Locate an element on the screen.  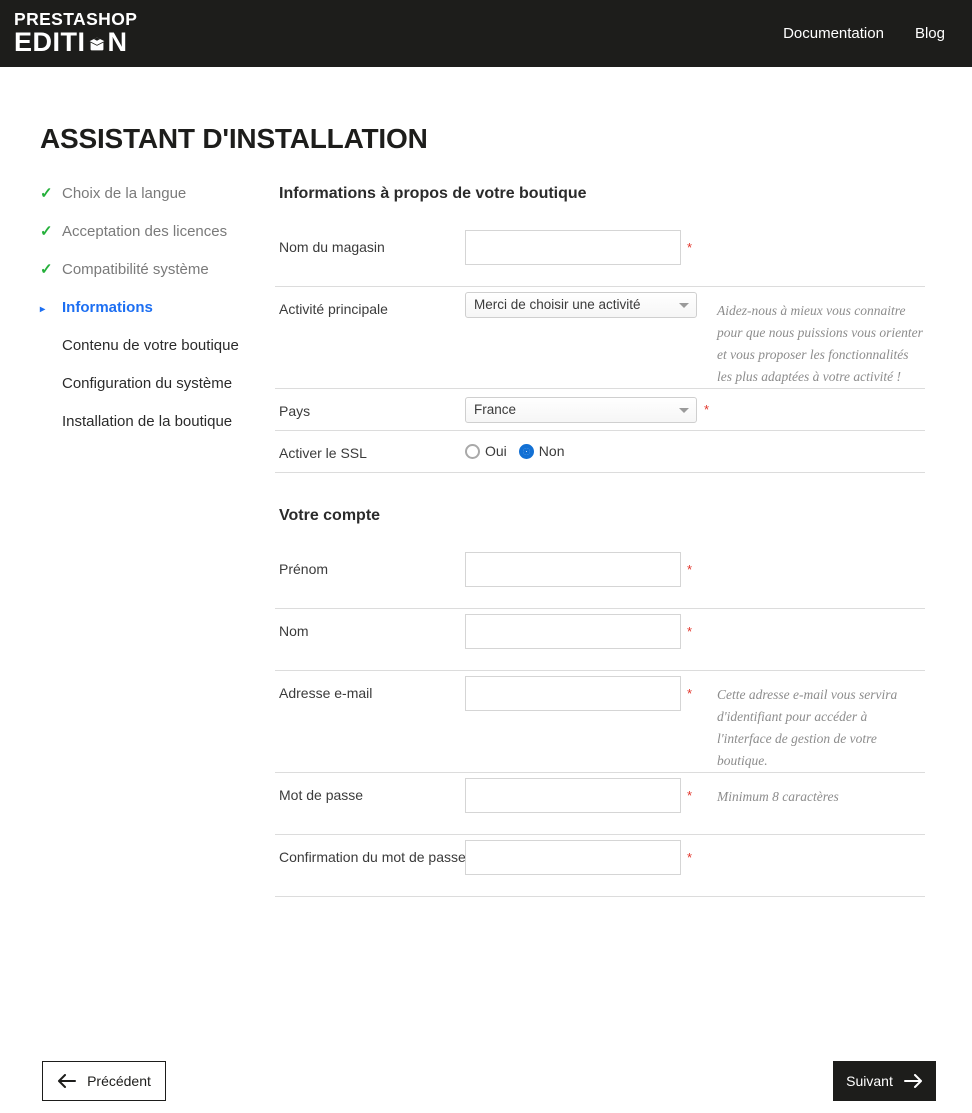
sidebar-step-label: Informations is located at coordinates (107, 307).